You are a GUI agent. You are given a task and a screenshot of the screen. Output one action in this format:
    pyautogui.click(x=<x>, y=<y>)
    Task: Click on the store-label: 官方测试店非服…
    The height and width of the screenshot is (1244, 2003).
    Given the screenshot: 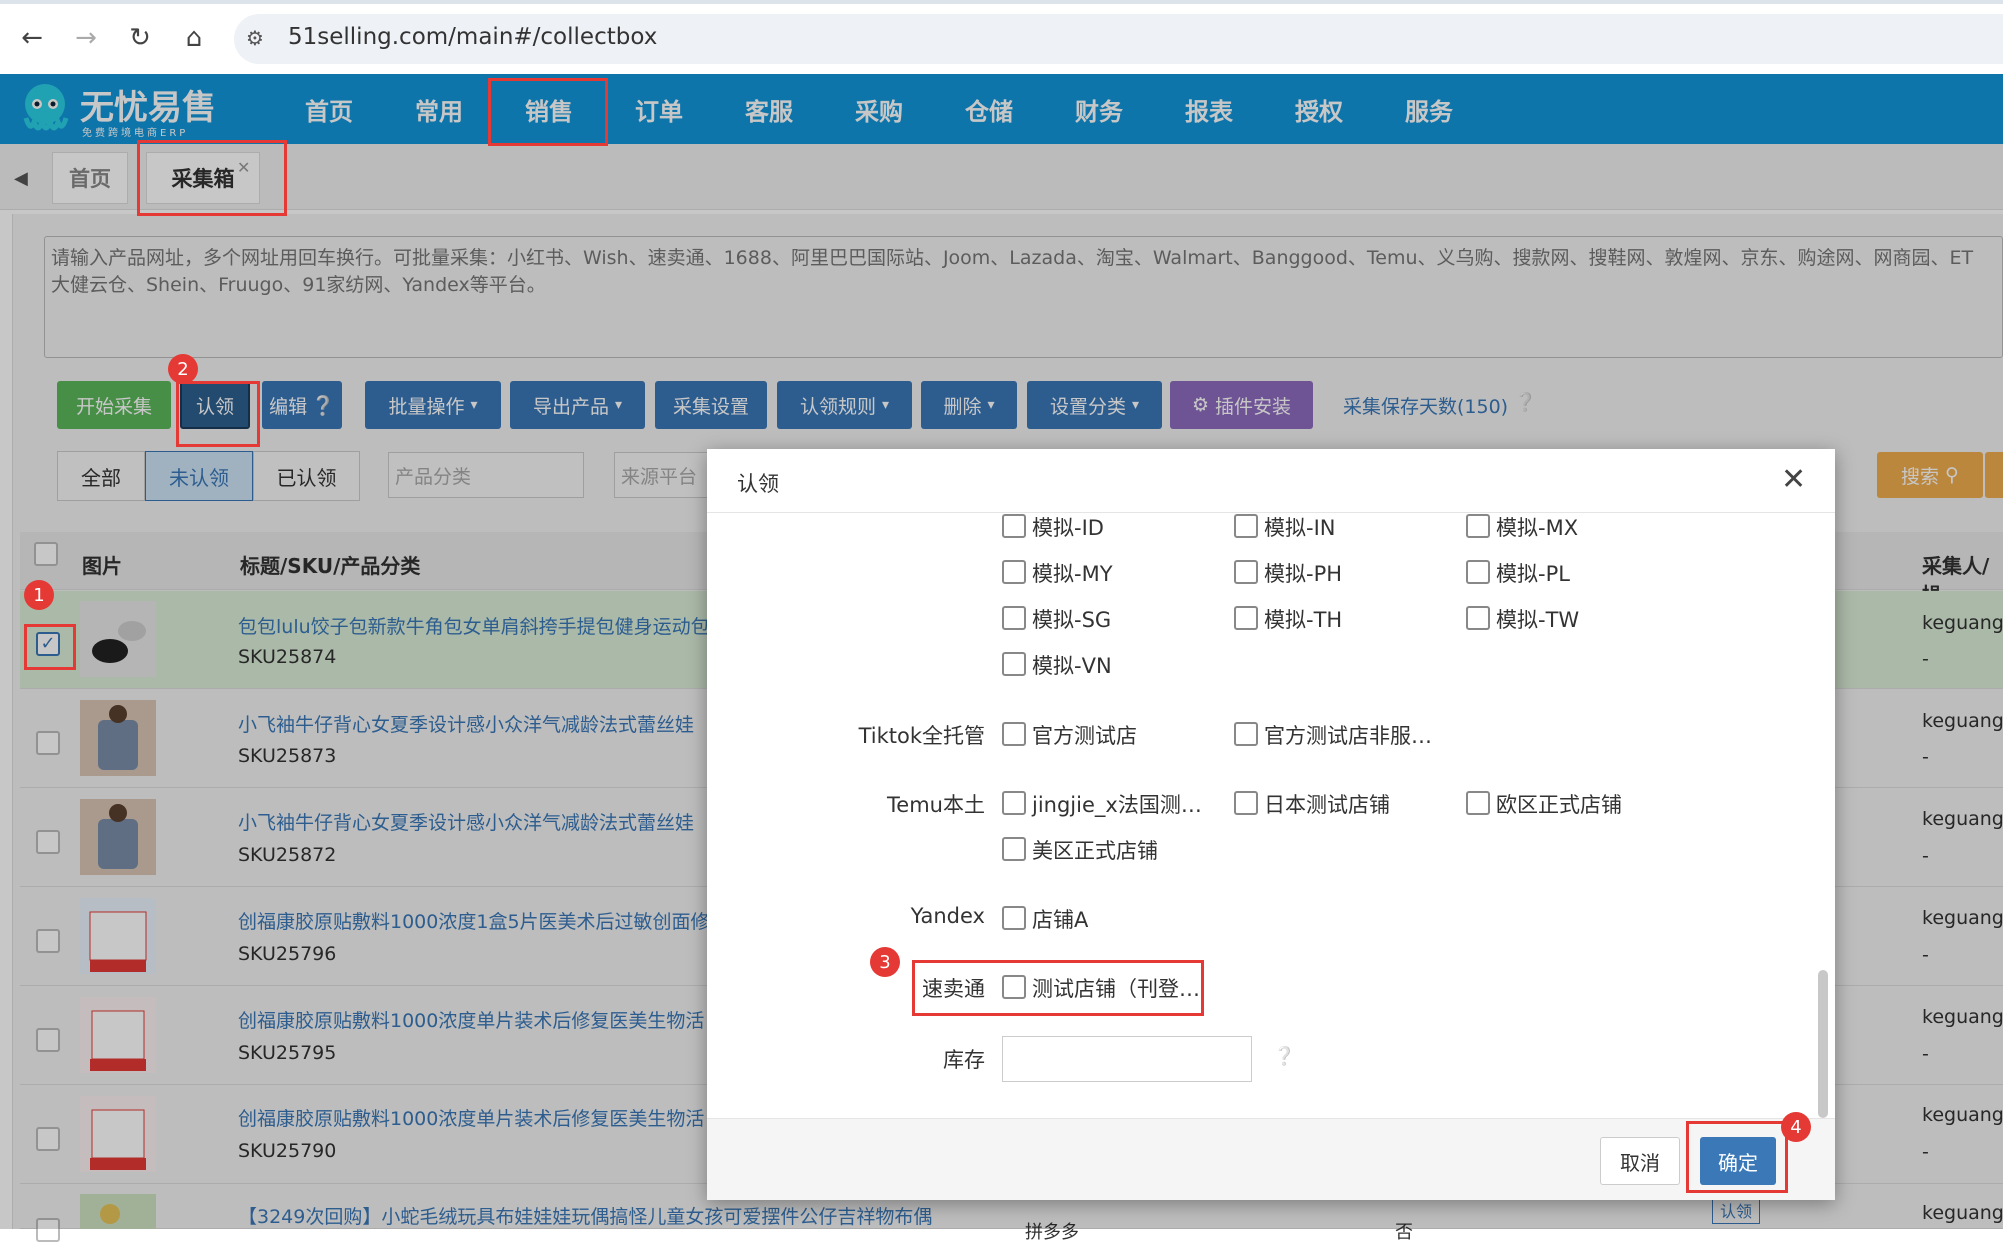 What is the action you would take?
    pyautogui.click(x=1348, y=736)
    